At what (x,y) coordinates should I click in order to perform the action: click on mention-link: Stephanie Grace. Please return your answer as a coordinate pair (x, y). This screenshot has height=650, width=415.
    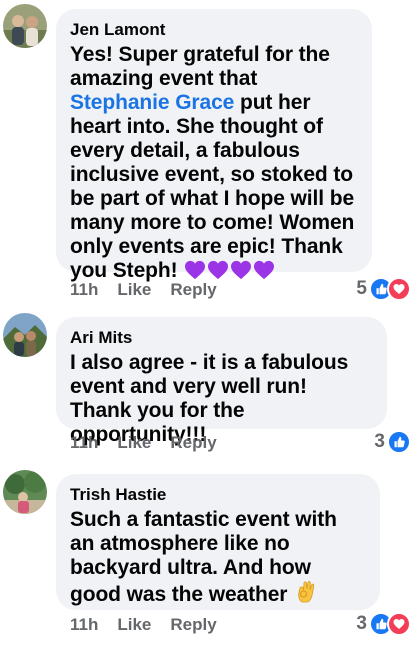
    Looking at the image, I should click on (152, 102).